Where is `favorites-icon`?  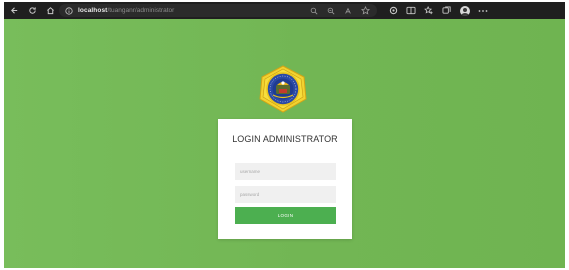 favorites-icon is located at coordinates (429, 11).